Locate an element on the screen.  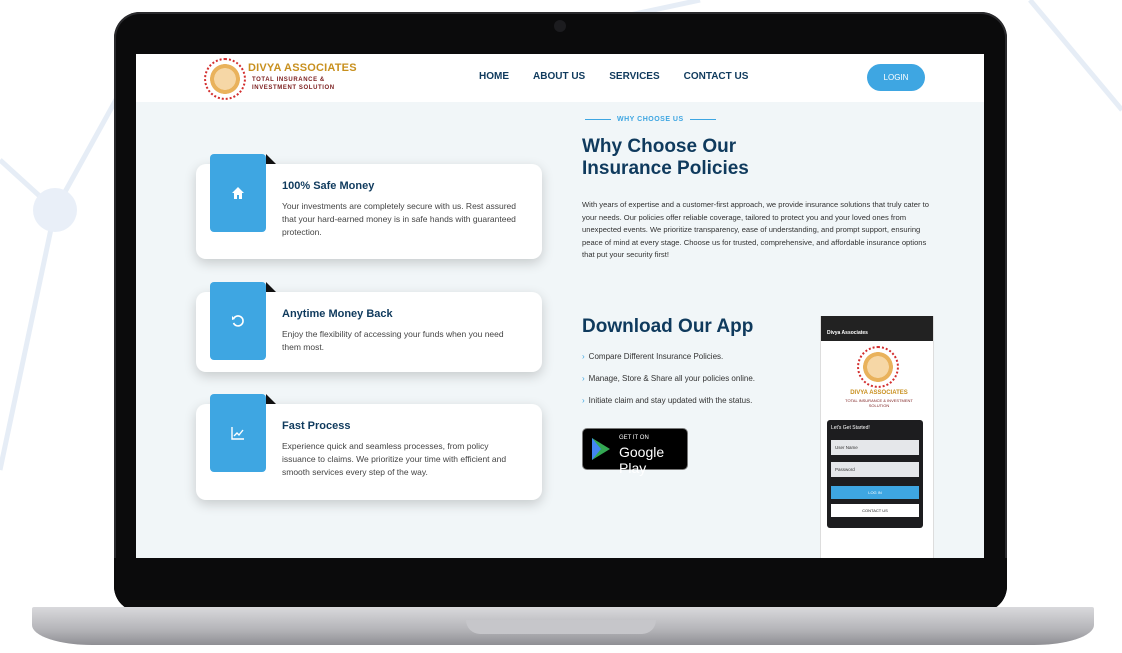
nav-contact-us: CONTACT US is located at coordinates (716, 76).